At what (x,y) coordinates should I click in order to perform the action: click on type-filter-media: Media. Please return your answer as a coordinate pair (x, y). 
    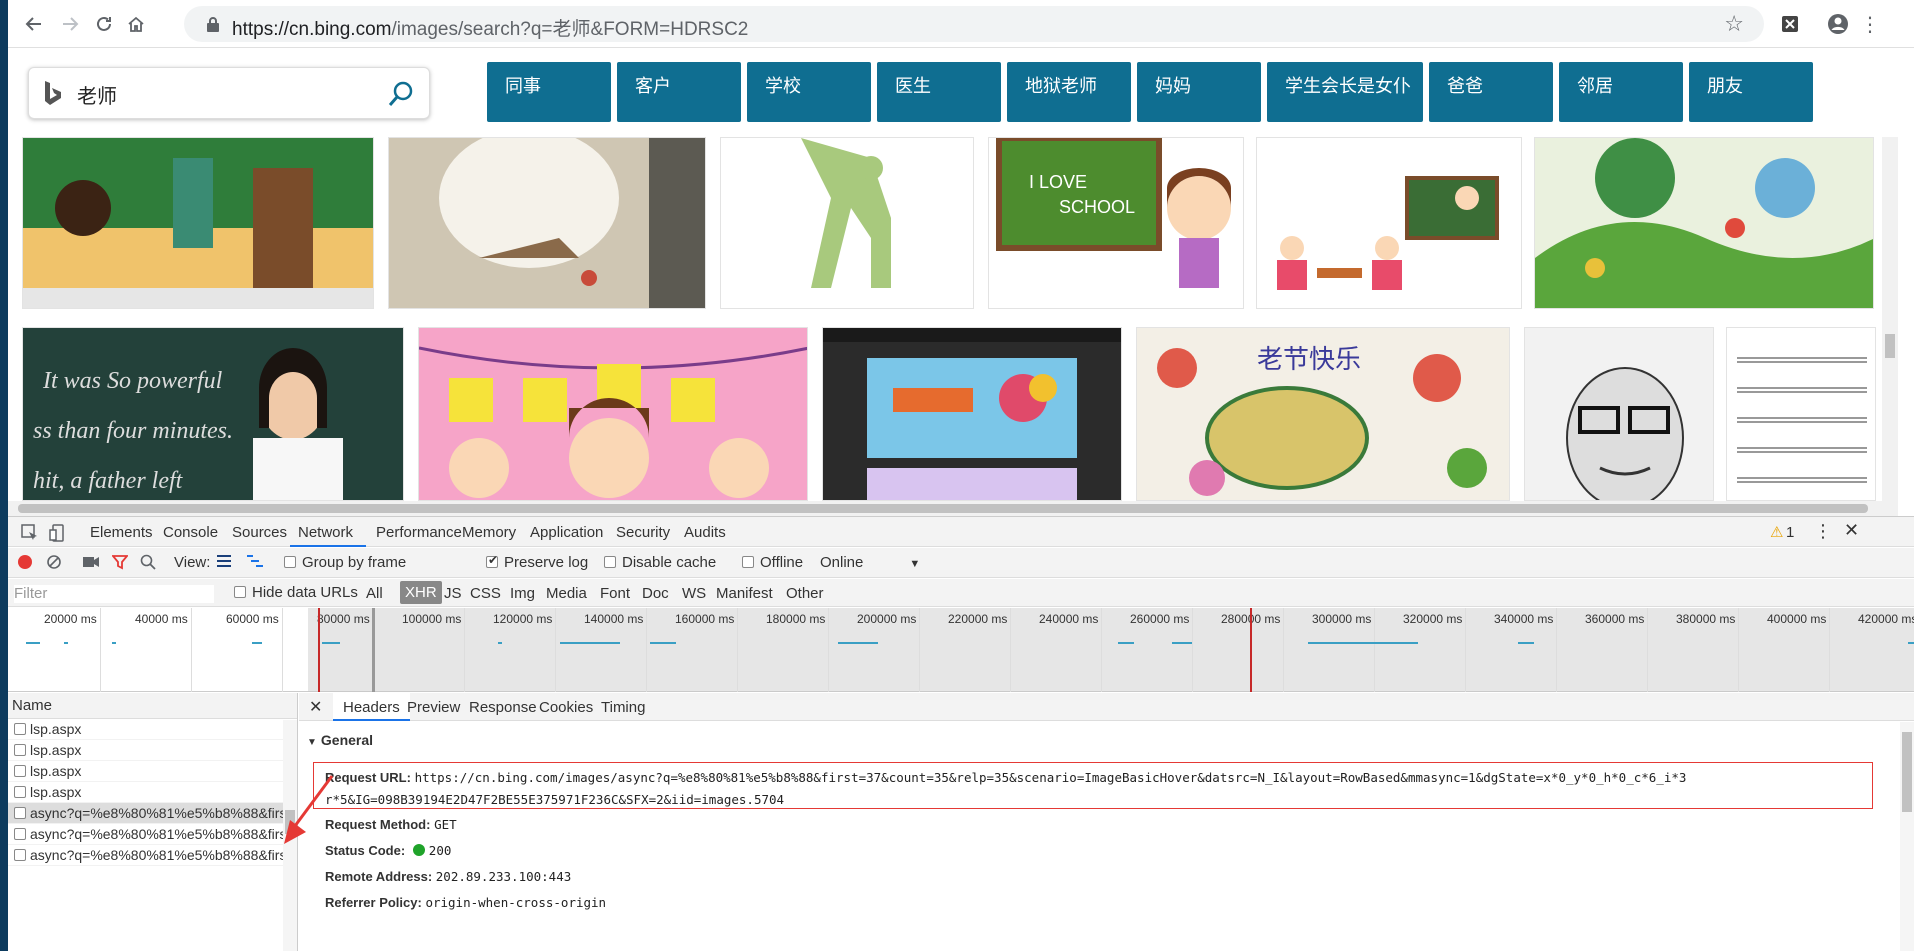
    Looking at the image, I should click on (566, 593).